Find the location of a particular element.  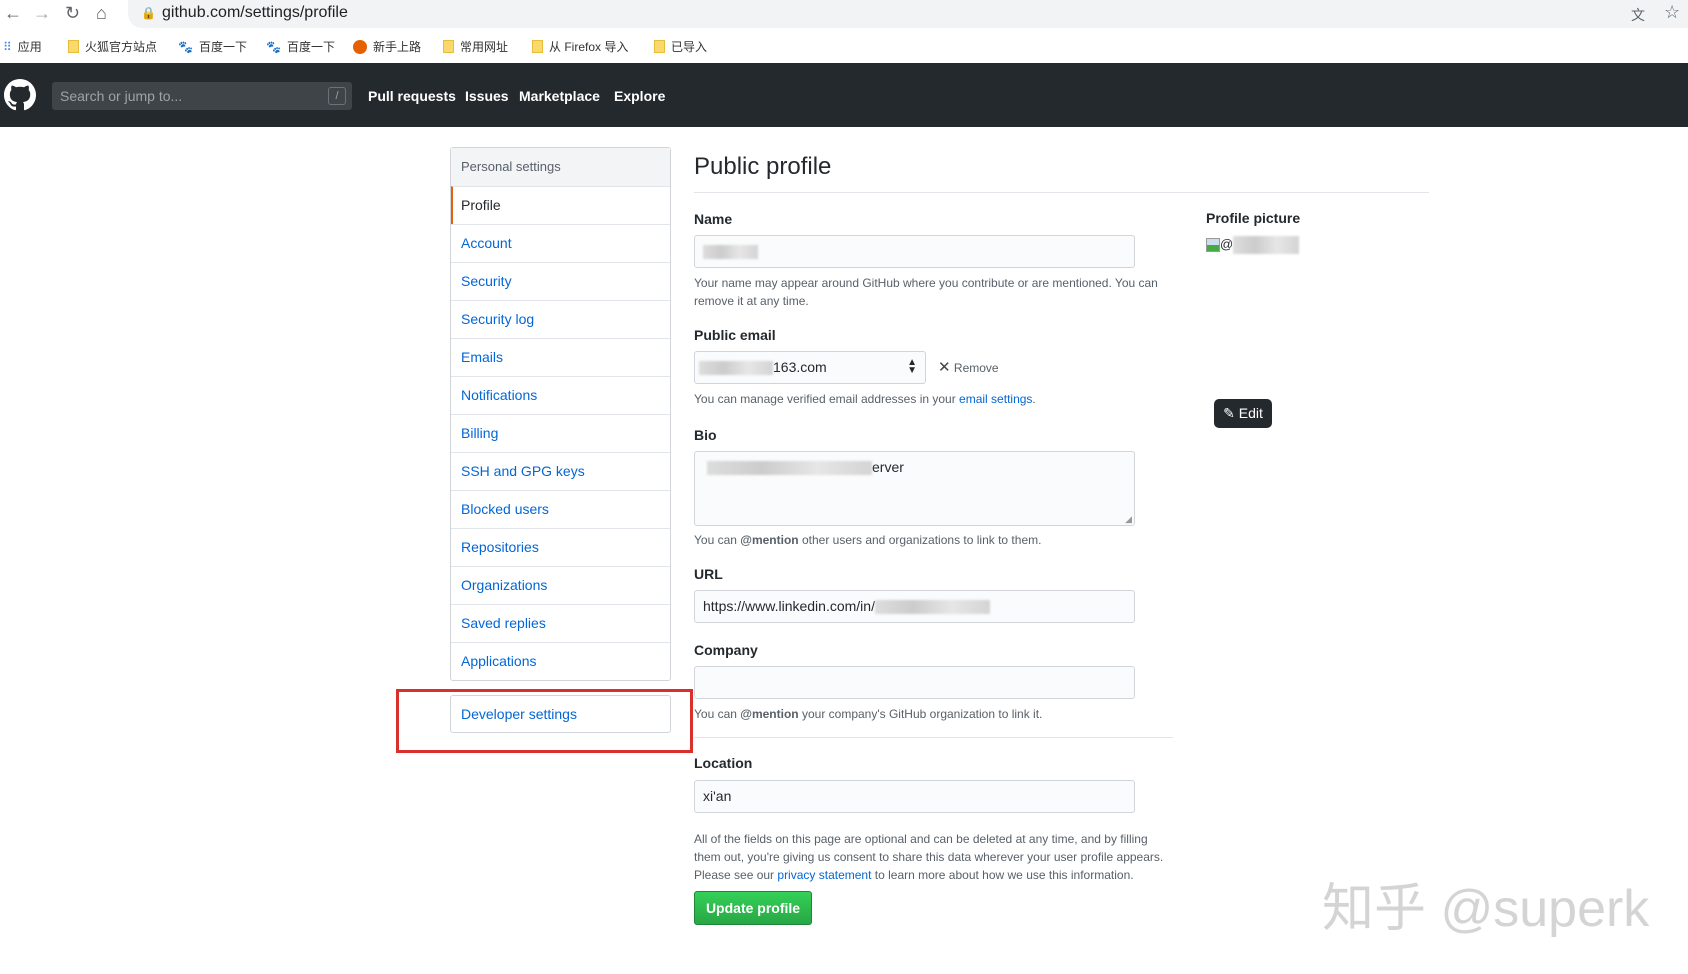

email-settings-link: email settings is located at coordinates (995, 399).